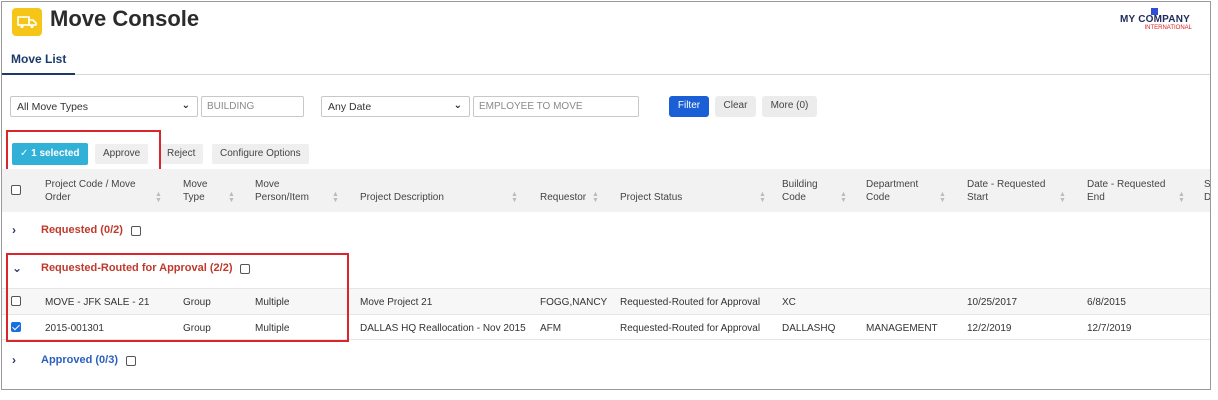  I want to click on building-input: BUILDING, so click(252, 106).